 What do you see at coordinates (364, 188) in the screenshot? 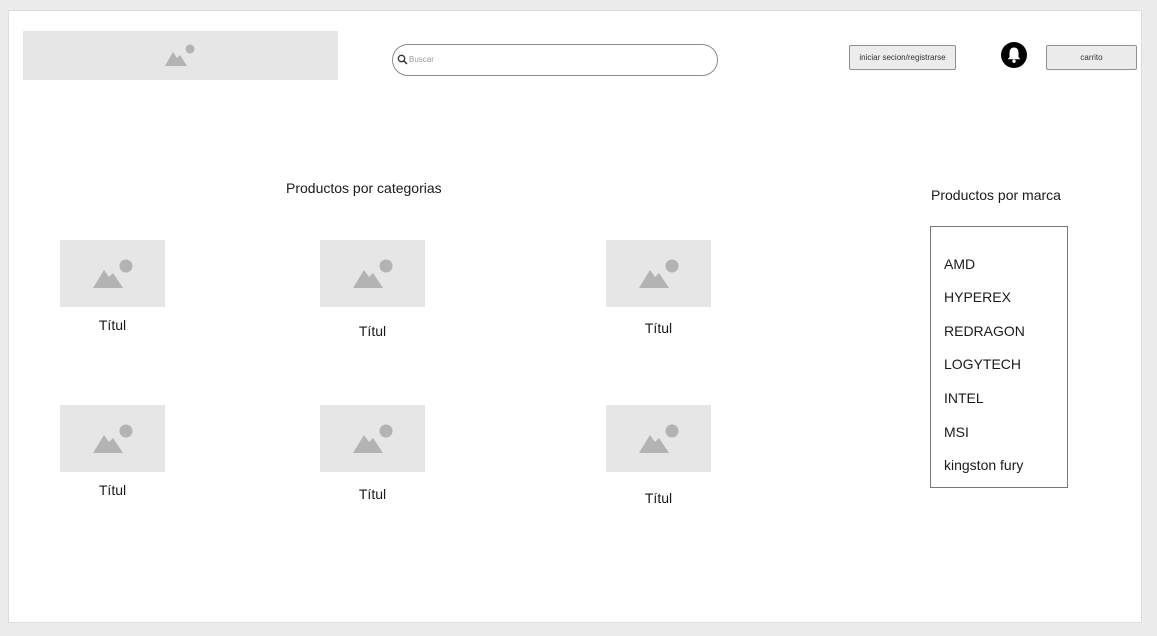
I see `categories-title: Productos por categorias` at bounding box center [364, 188].